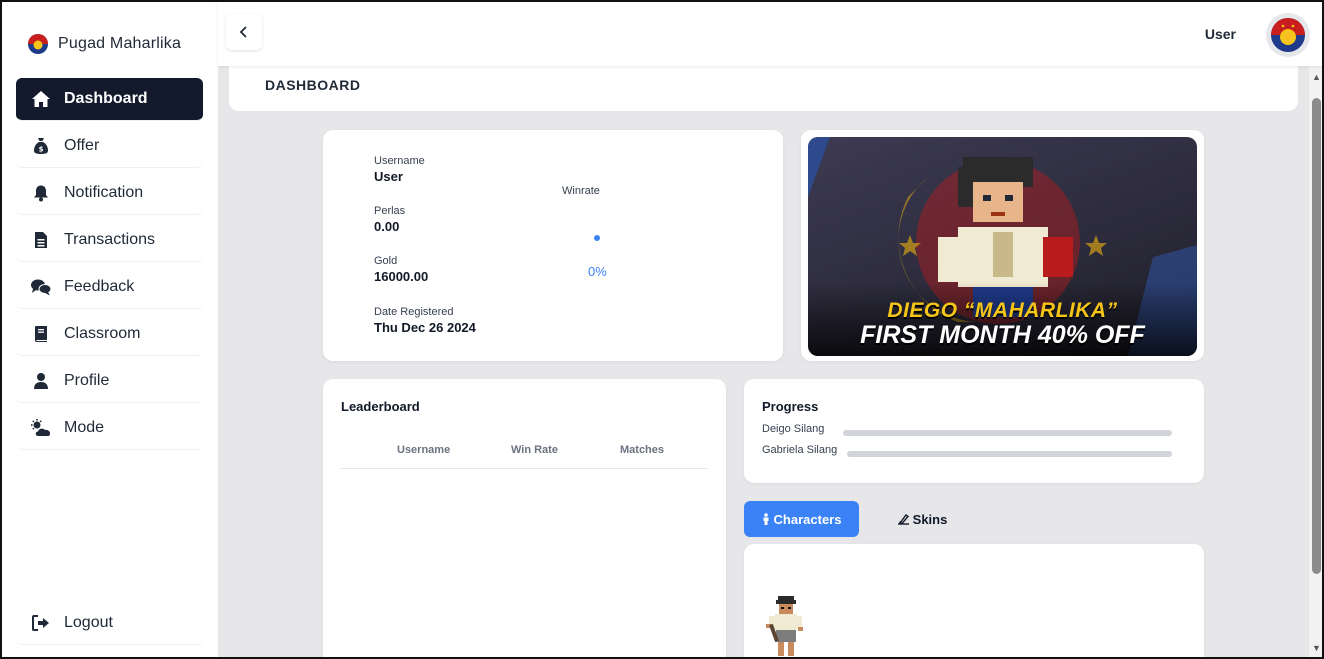 The height and width of the screenshot is (659, 1324). What do you see at coordinates (597, 271) in the screenshot?
I see `winrate-value: 0%` at bounding box center [597, 271].